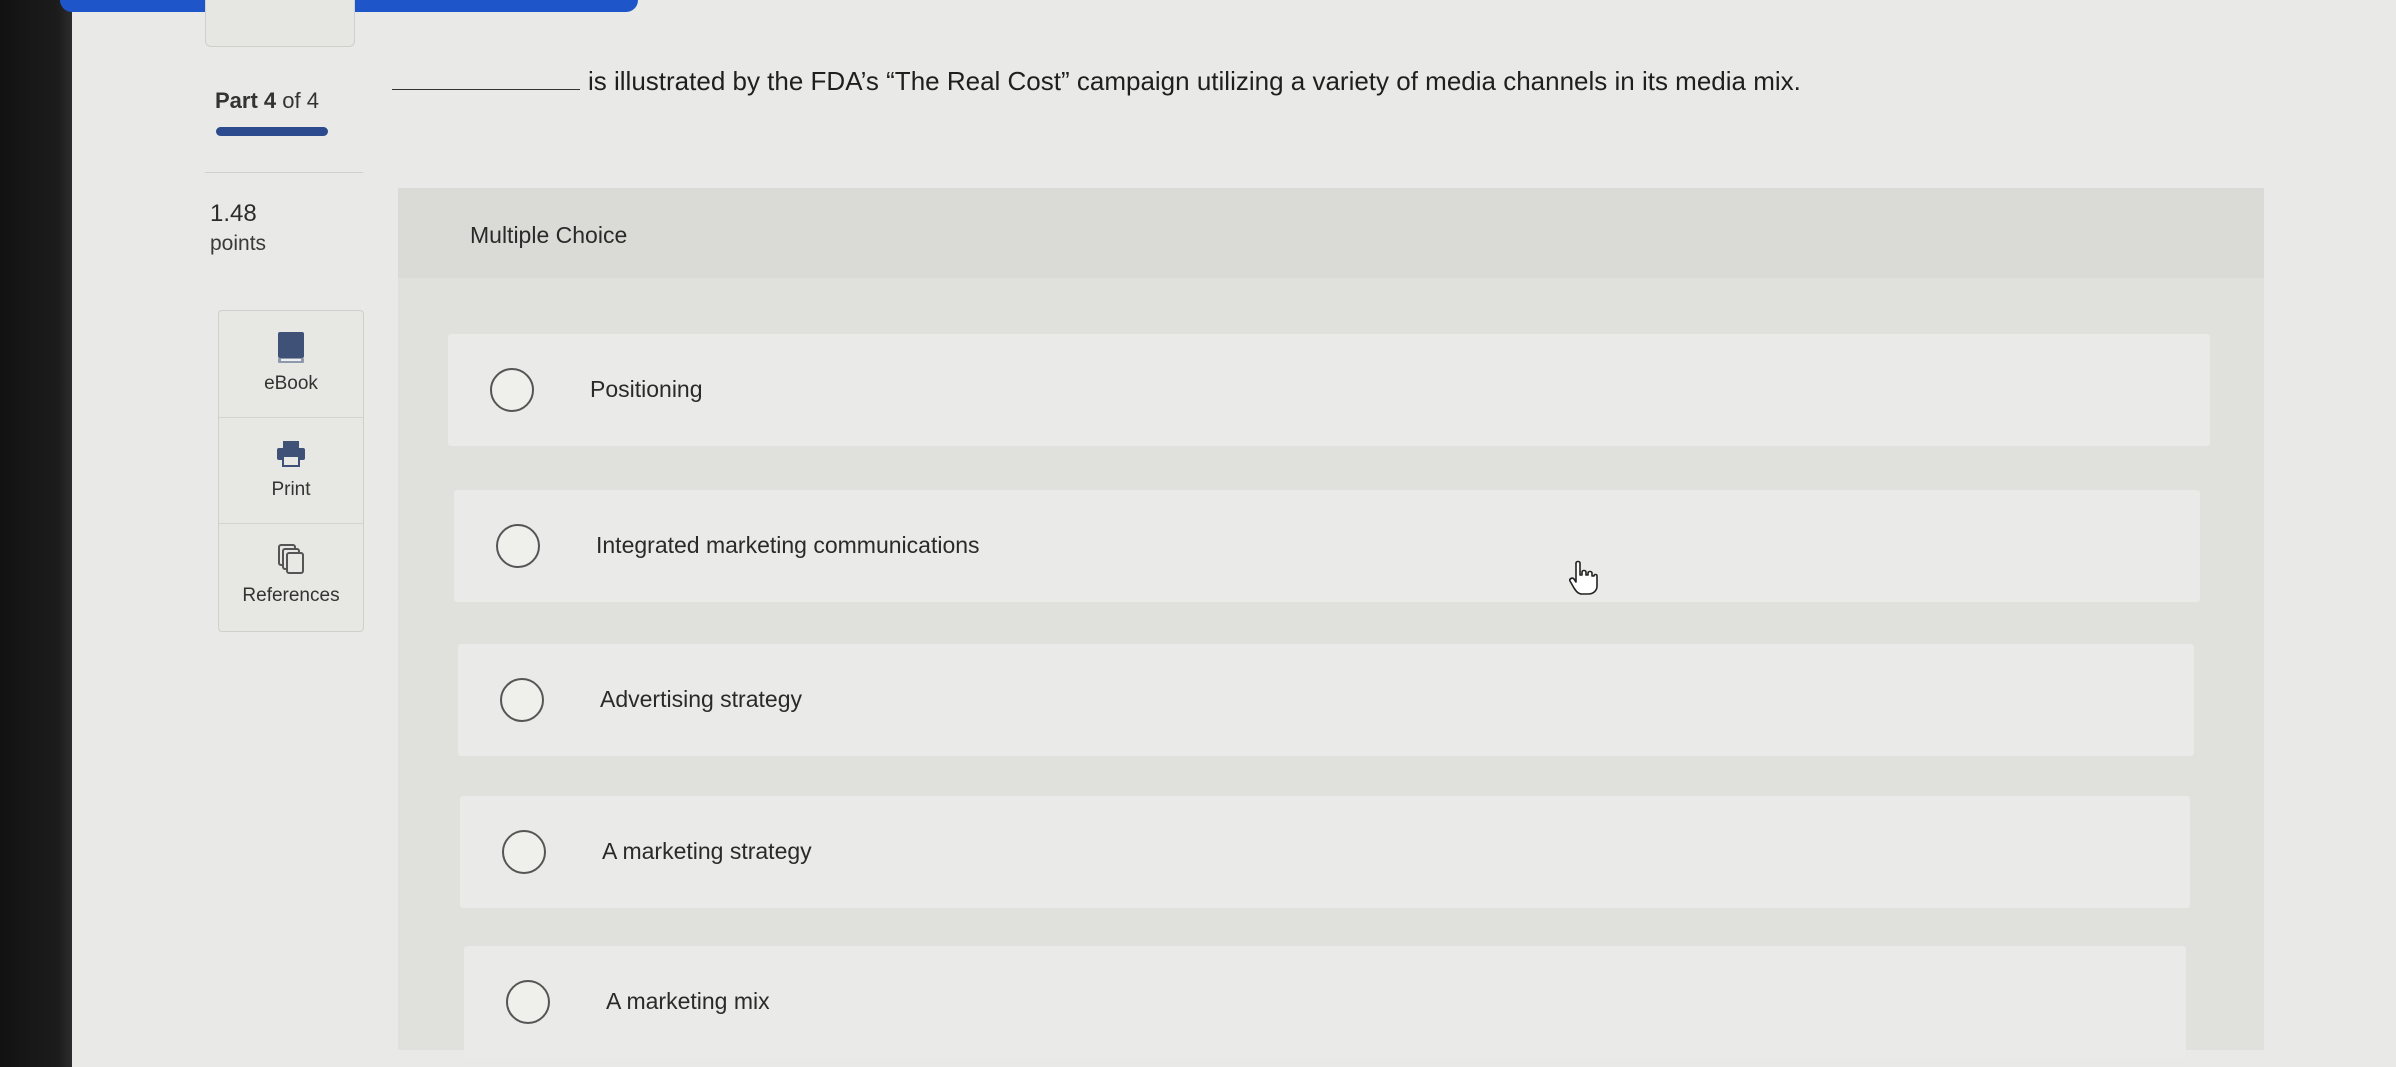 The height and width of the screenshot is (1067, 2396). I want to click on part-indicator: Part 4 of 4, so click(267, 101).